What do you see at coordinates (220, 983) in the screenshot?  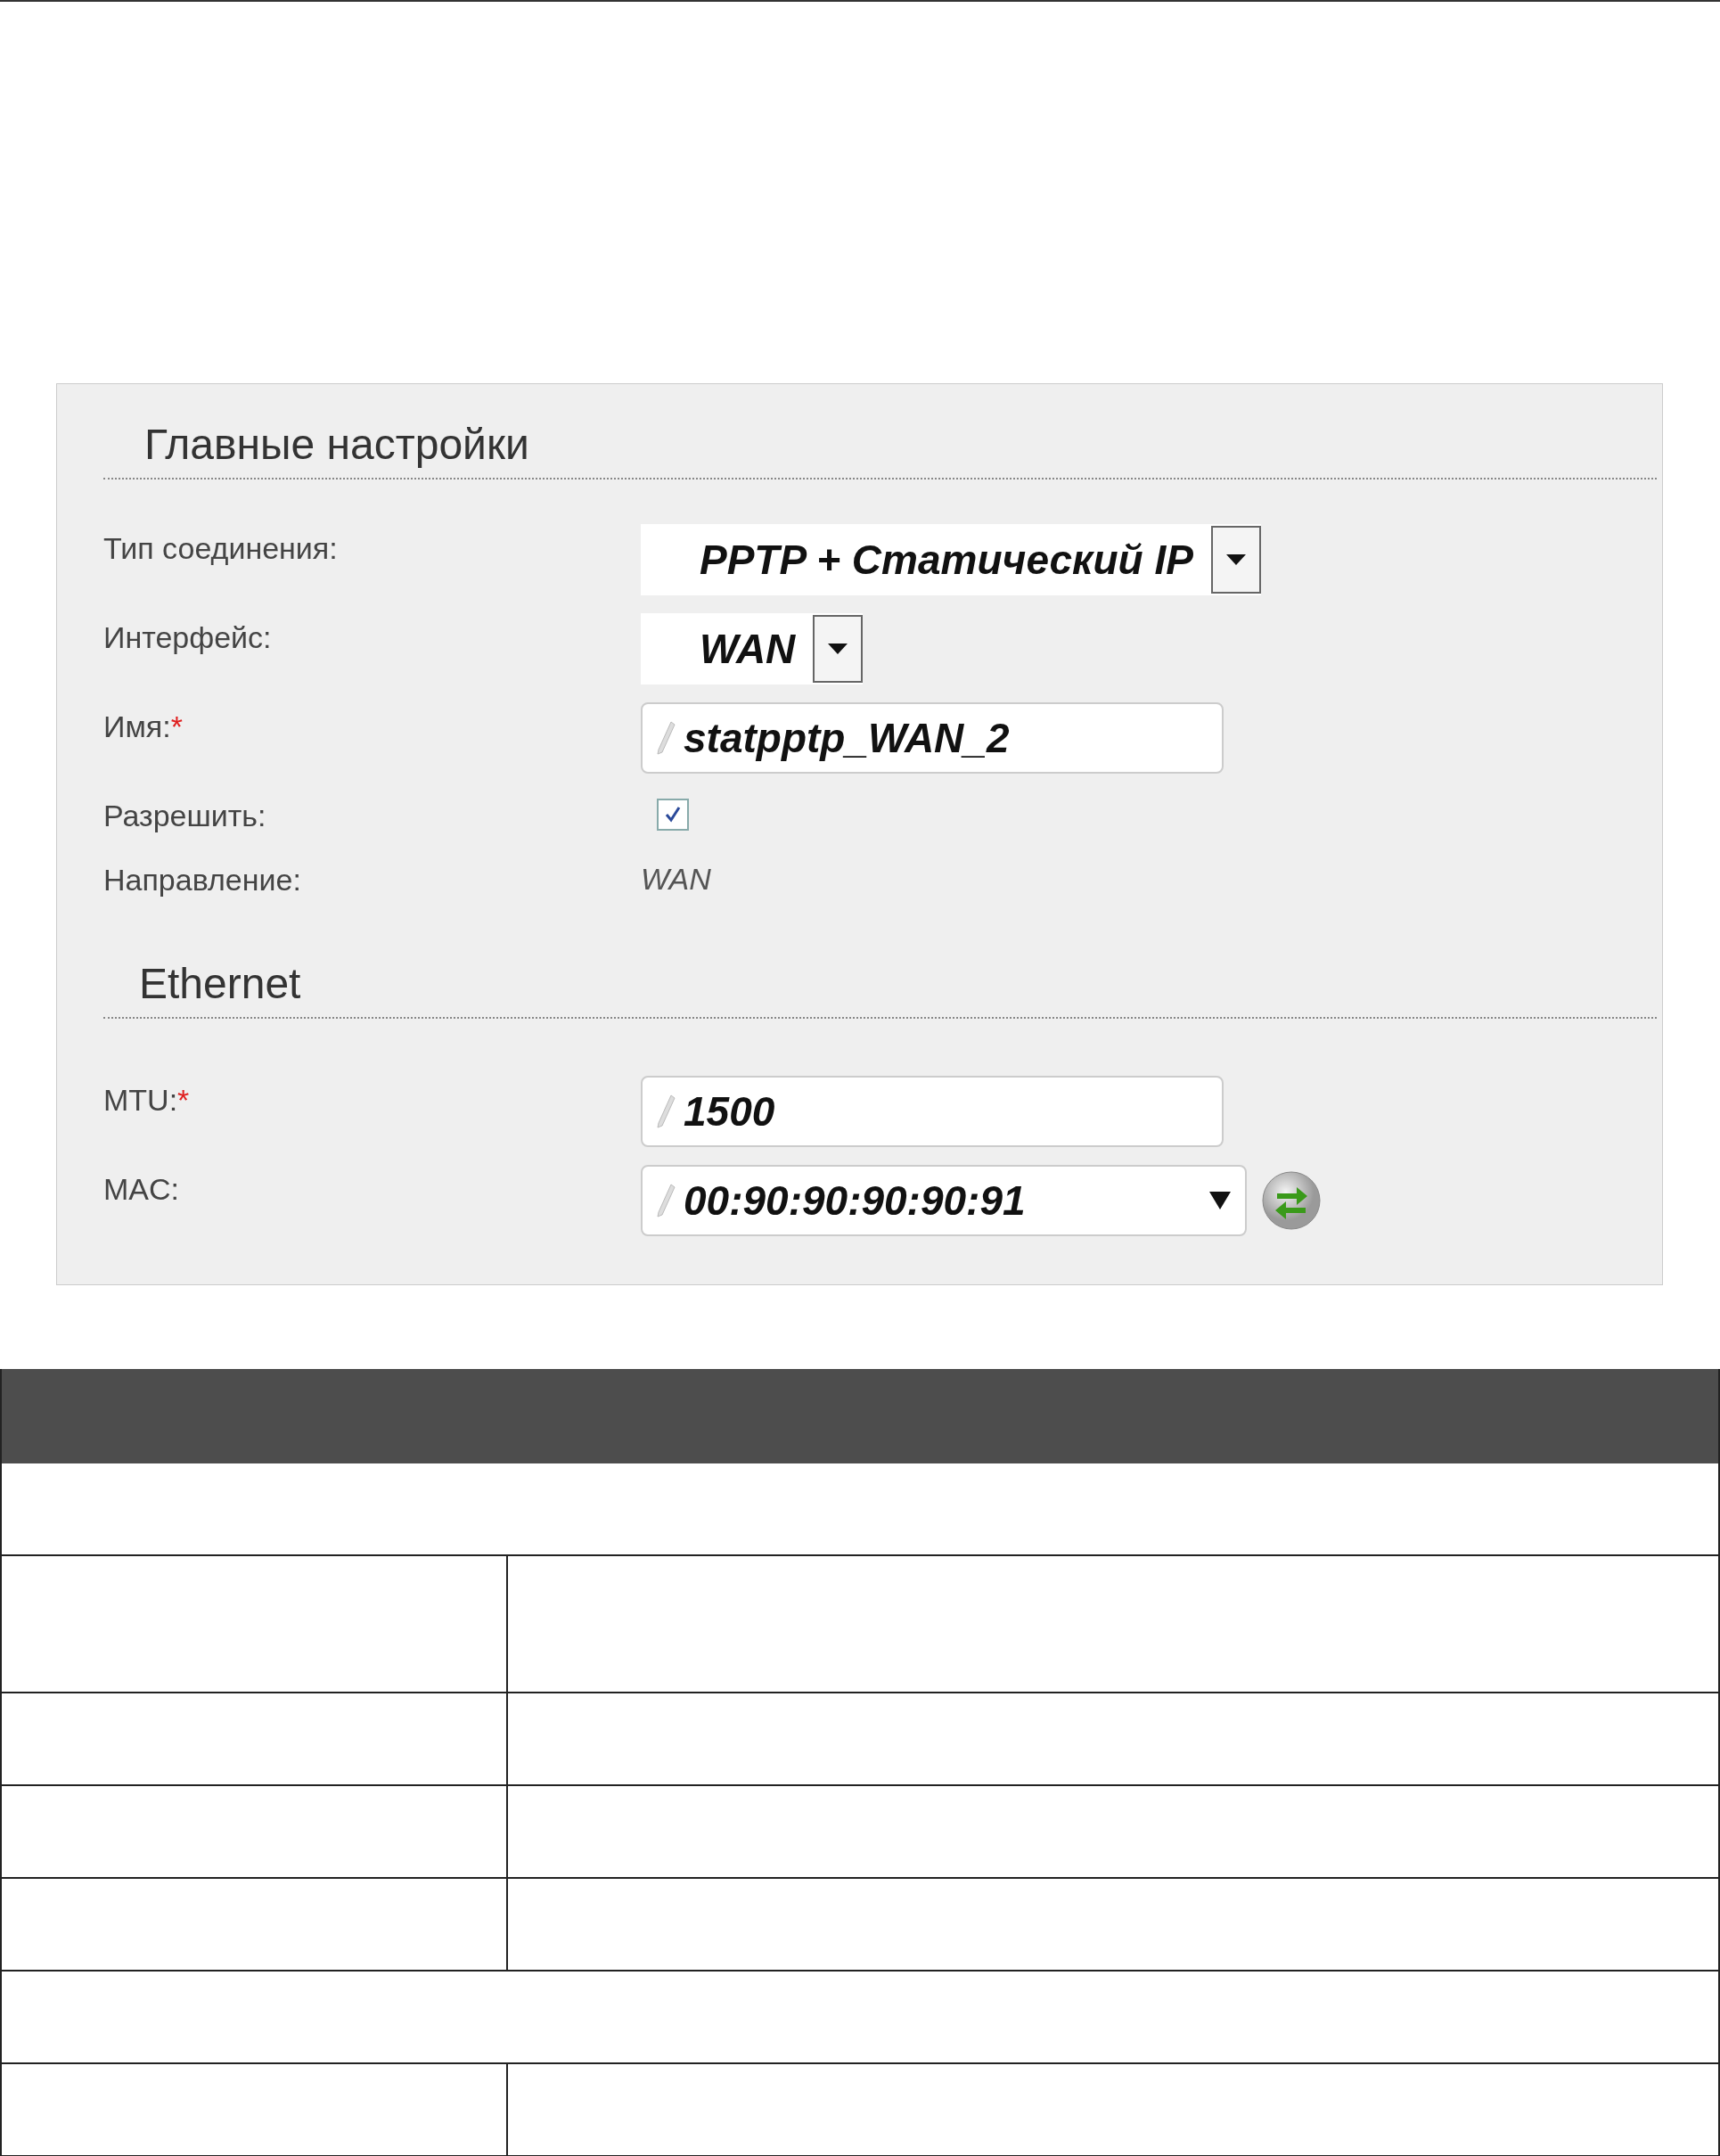 I see `section-title: Ethernet` at bounding box center [220, 983].